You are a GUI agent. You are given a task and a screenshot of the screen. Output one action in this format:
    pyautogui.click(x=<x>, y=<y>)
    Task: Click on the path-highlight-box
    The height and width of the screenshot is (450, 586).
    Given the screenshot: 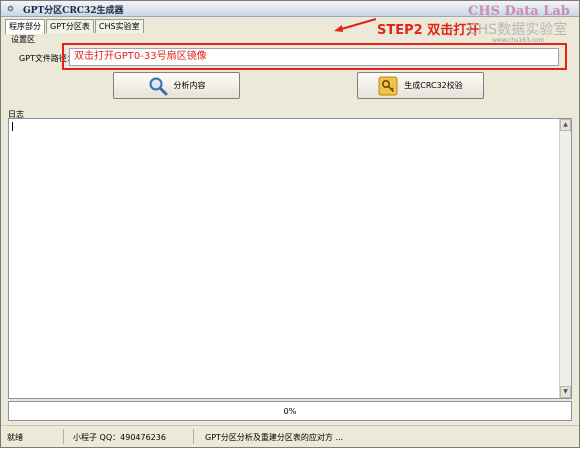 What is the action you would take?
    pyautogui.click(x=314, y=56)
    